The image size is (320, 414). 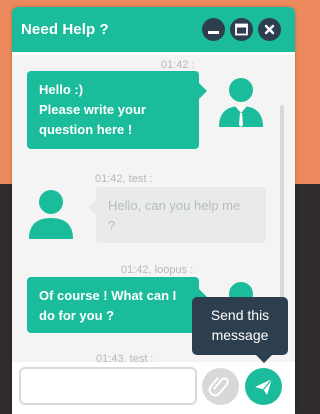 What do you see at coordinates (177, 215) in the screenshot?
I see `message-bubble: Hello, can you help me ?` at bounding box center [177, 215].